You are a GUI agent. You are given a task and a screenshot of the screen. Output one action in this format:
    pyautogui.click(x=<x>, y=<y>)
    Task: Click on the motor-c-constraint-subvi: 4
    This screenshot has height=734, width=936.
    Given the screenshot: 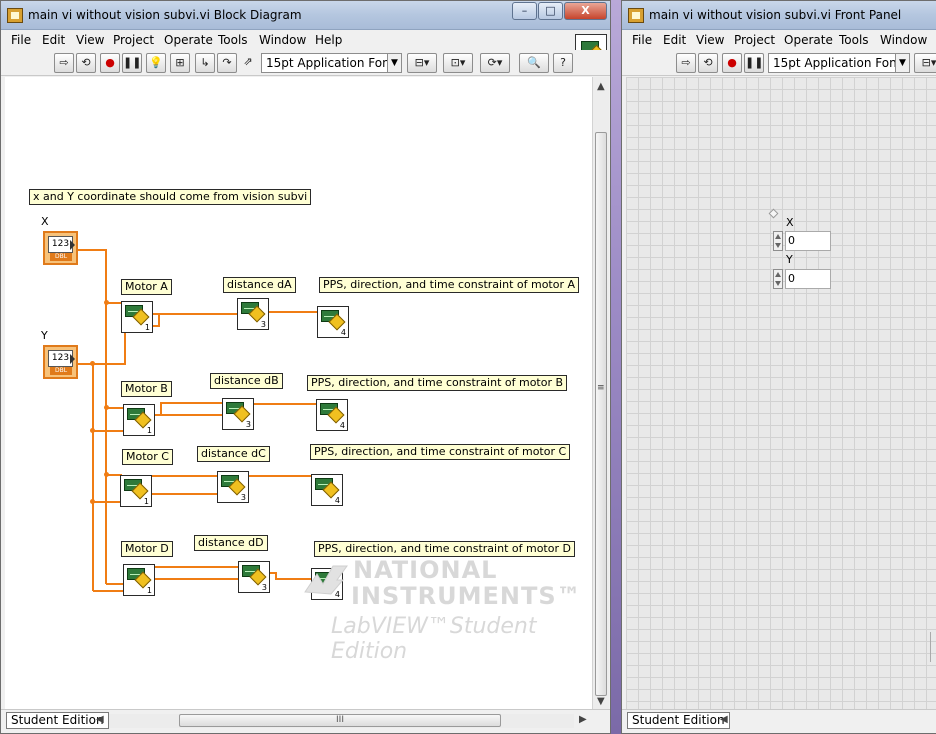 What is the action you would take?
    pyautogui.click(x=327, y=490)
    